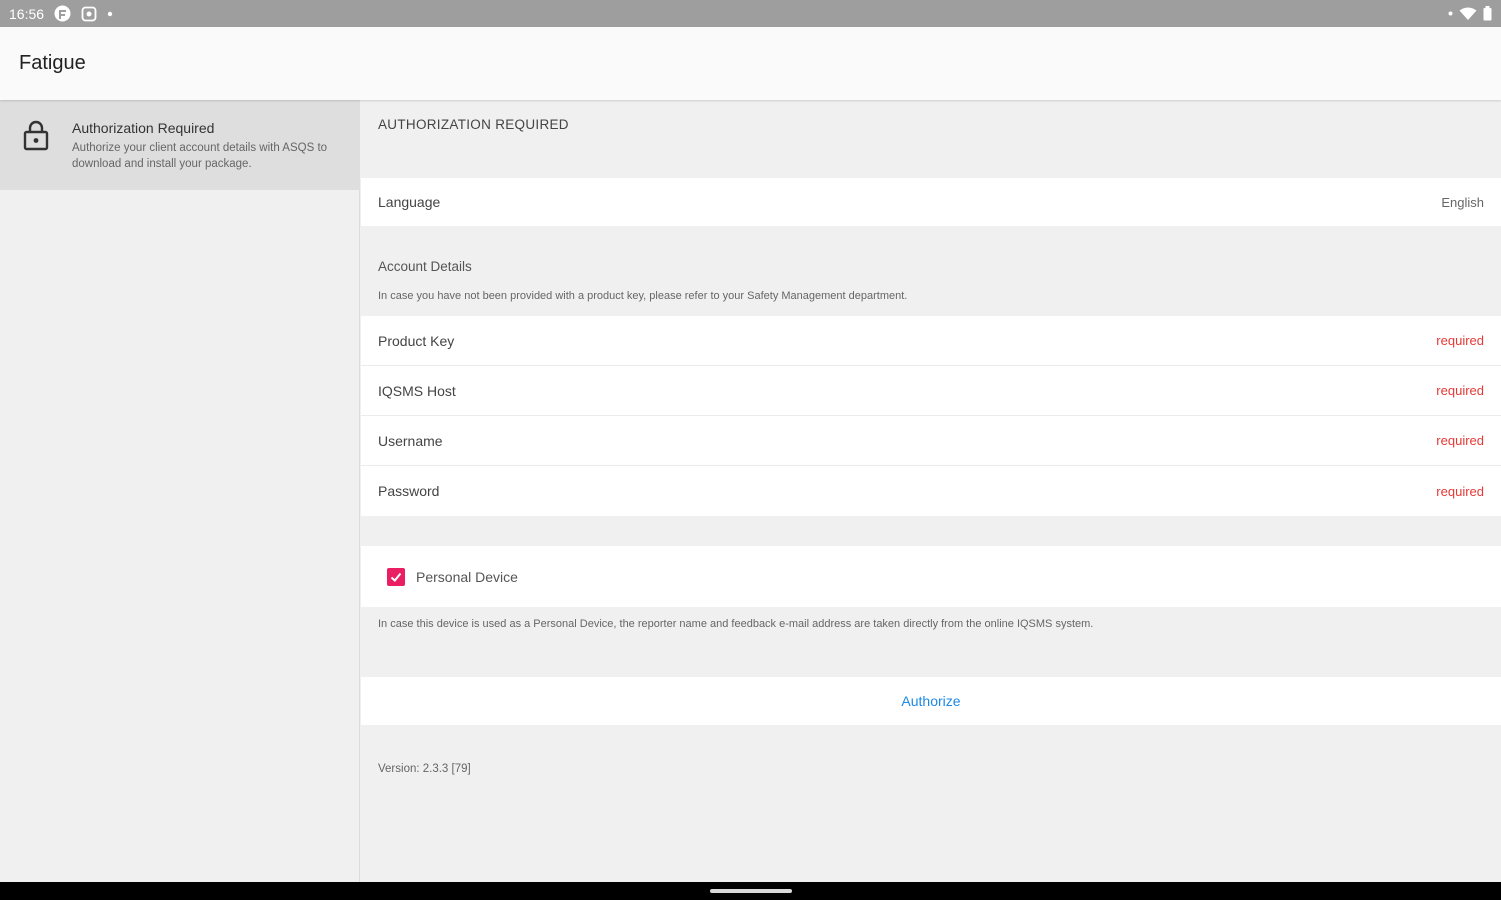 The image size is (1501, 900). Describe the element at coordinates (27, 13) in the screenshot. I see `status-time: 16:56` at that location.